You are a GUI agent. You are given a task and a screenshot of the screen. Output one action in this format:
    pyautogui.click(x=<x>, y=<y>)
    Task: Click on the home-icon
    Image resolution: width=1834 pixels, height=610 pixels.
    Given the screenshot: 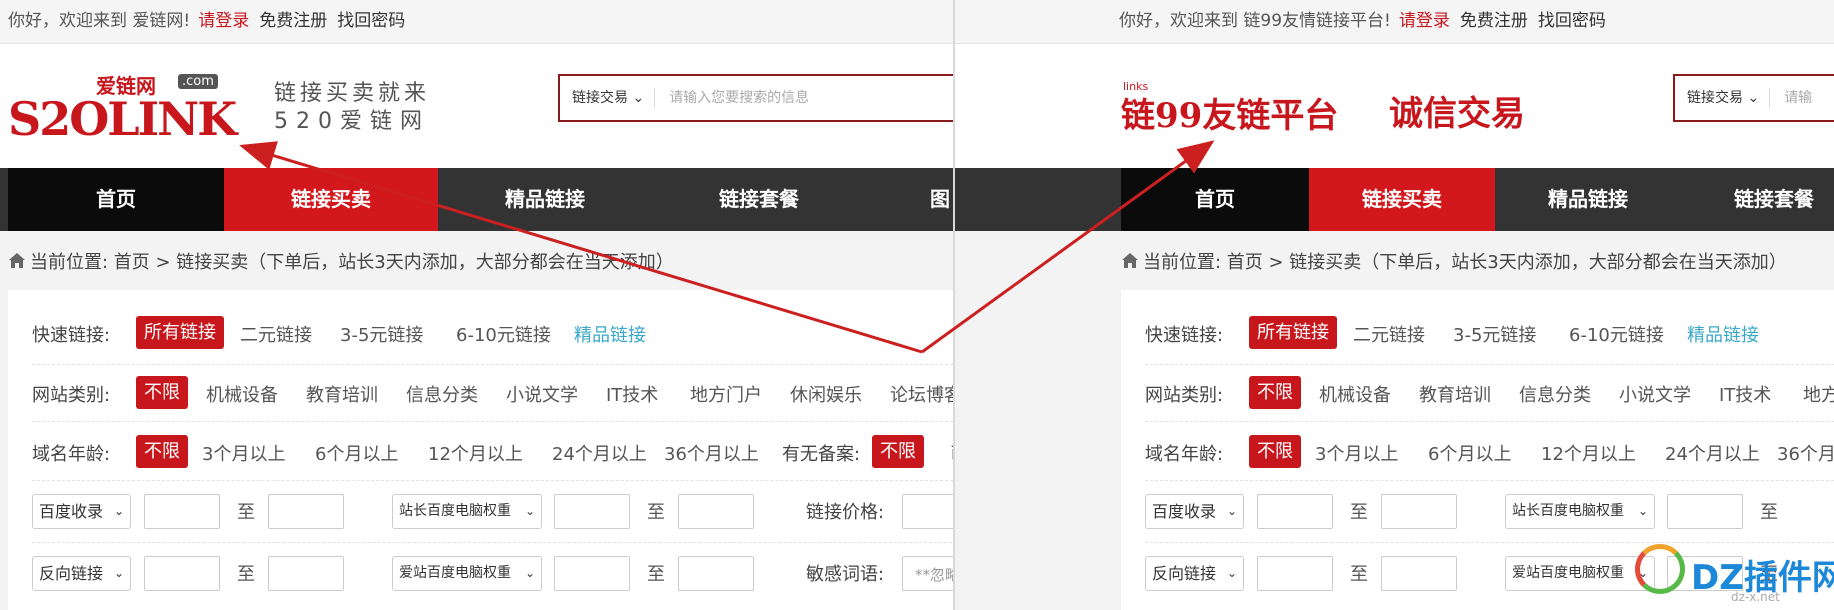 What is the action you would take?
    pyautogui.click(x=17, y=260)
    